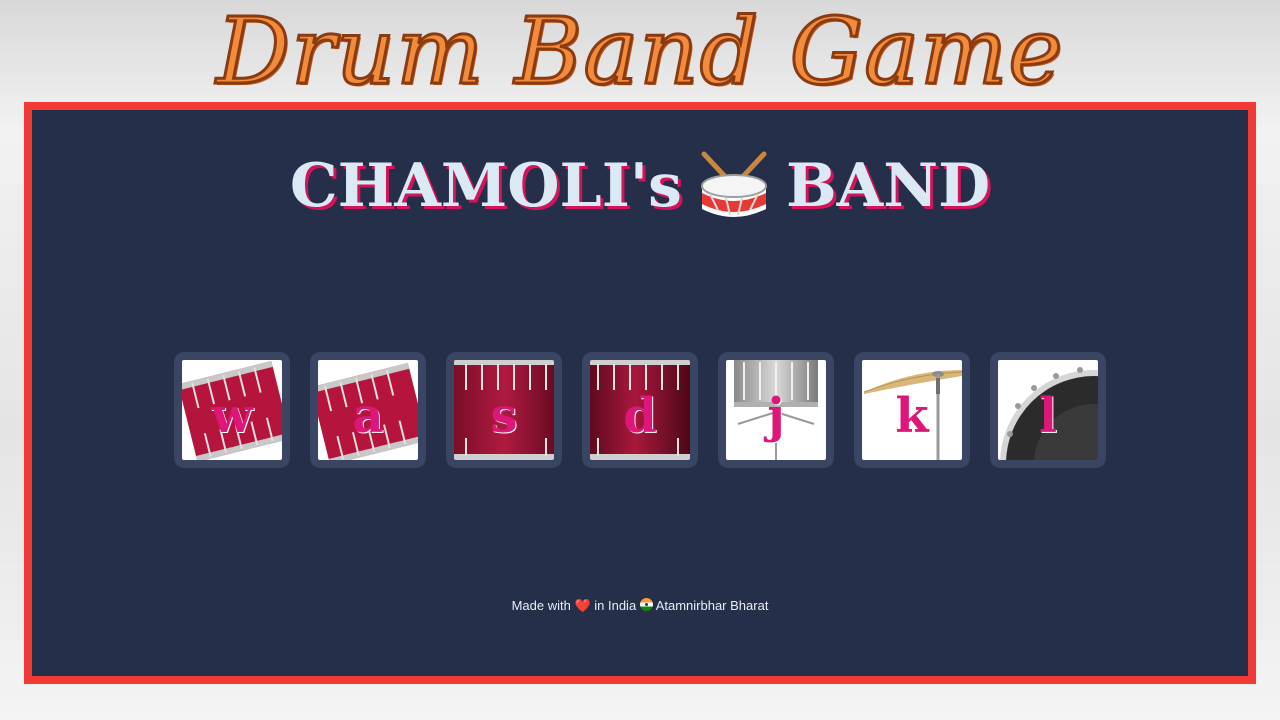 The height and width of the screenshot is (720, 1280). I want to click on key-letter: l, so click(1048, 416).